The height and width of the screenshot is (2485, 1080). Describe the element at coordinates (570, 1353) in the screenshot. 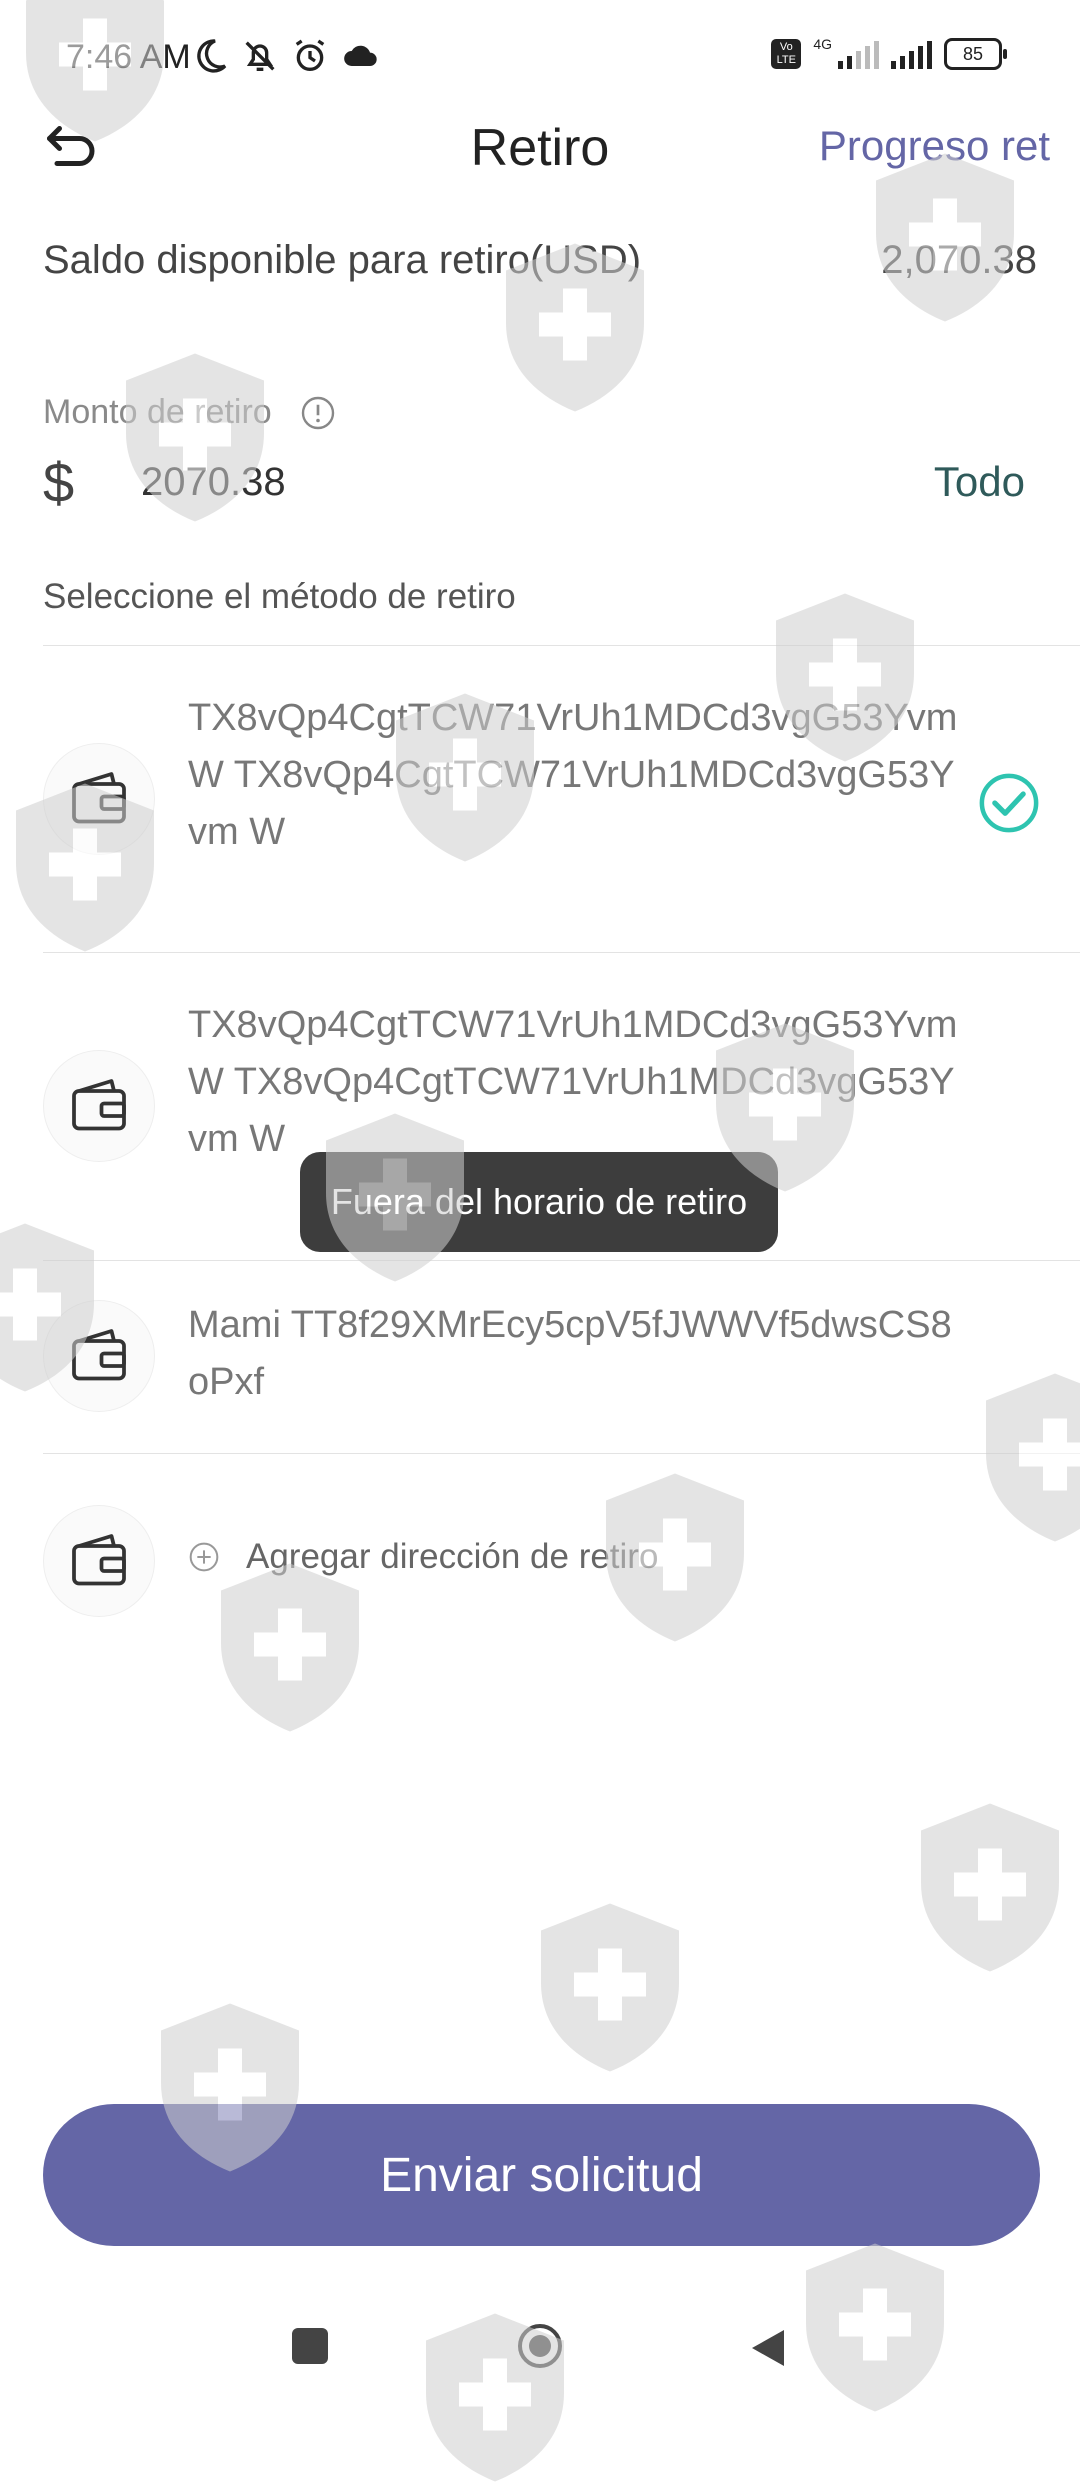

I see `address-text: Mami TT8f29XMrEcy5cpV5fJWWVf5dwsCS8oPxf` at that location.